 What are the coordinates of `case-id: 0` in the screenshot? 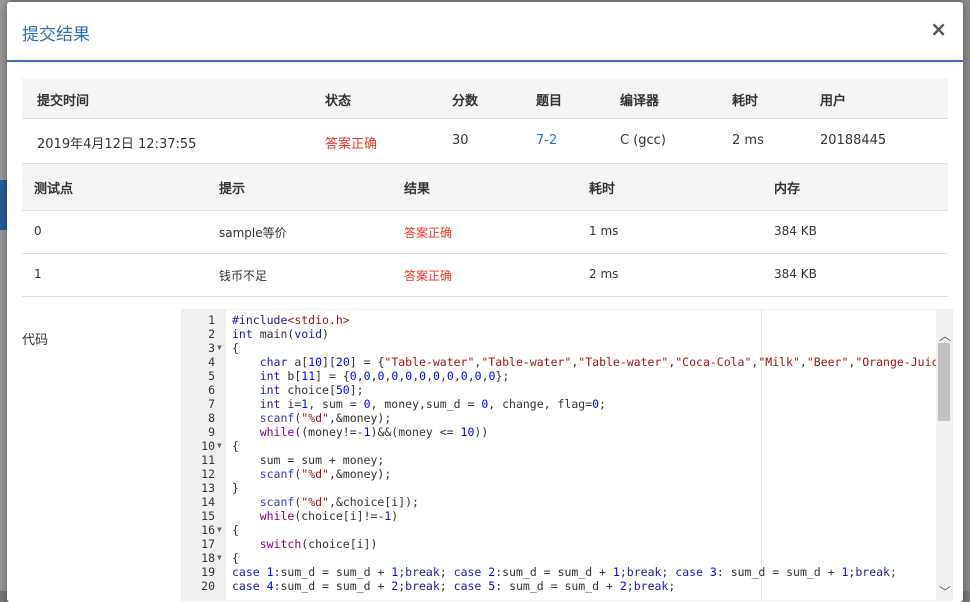 It's located at (38, 231).